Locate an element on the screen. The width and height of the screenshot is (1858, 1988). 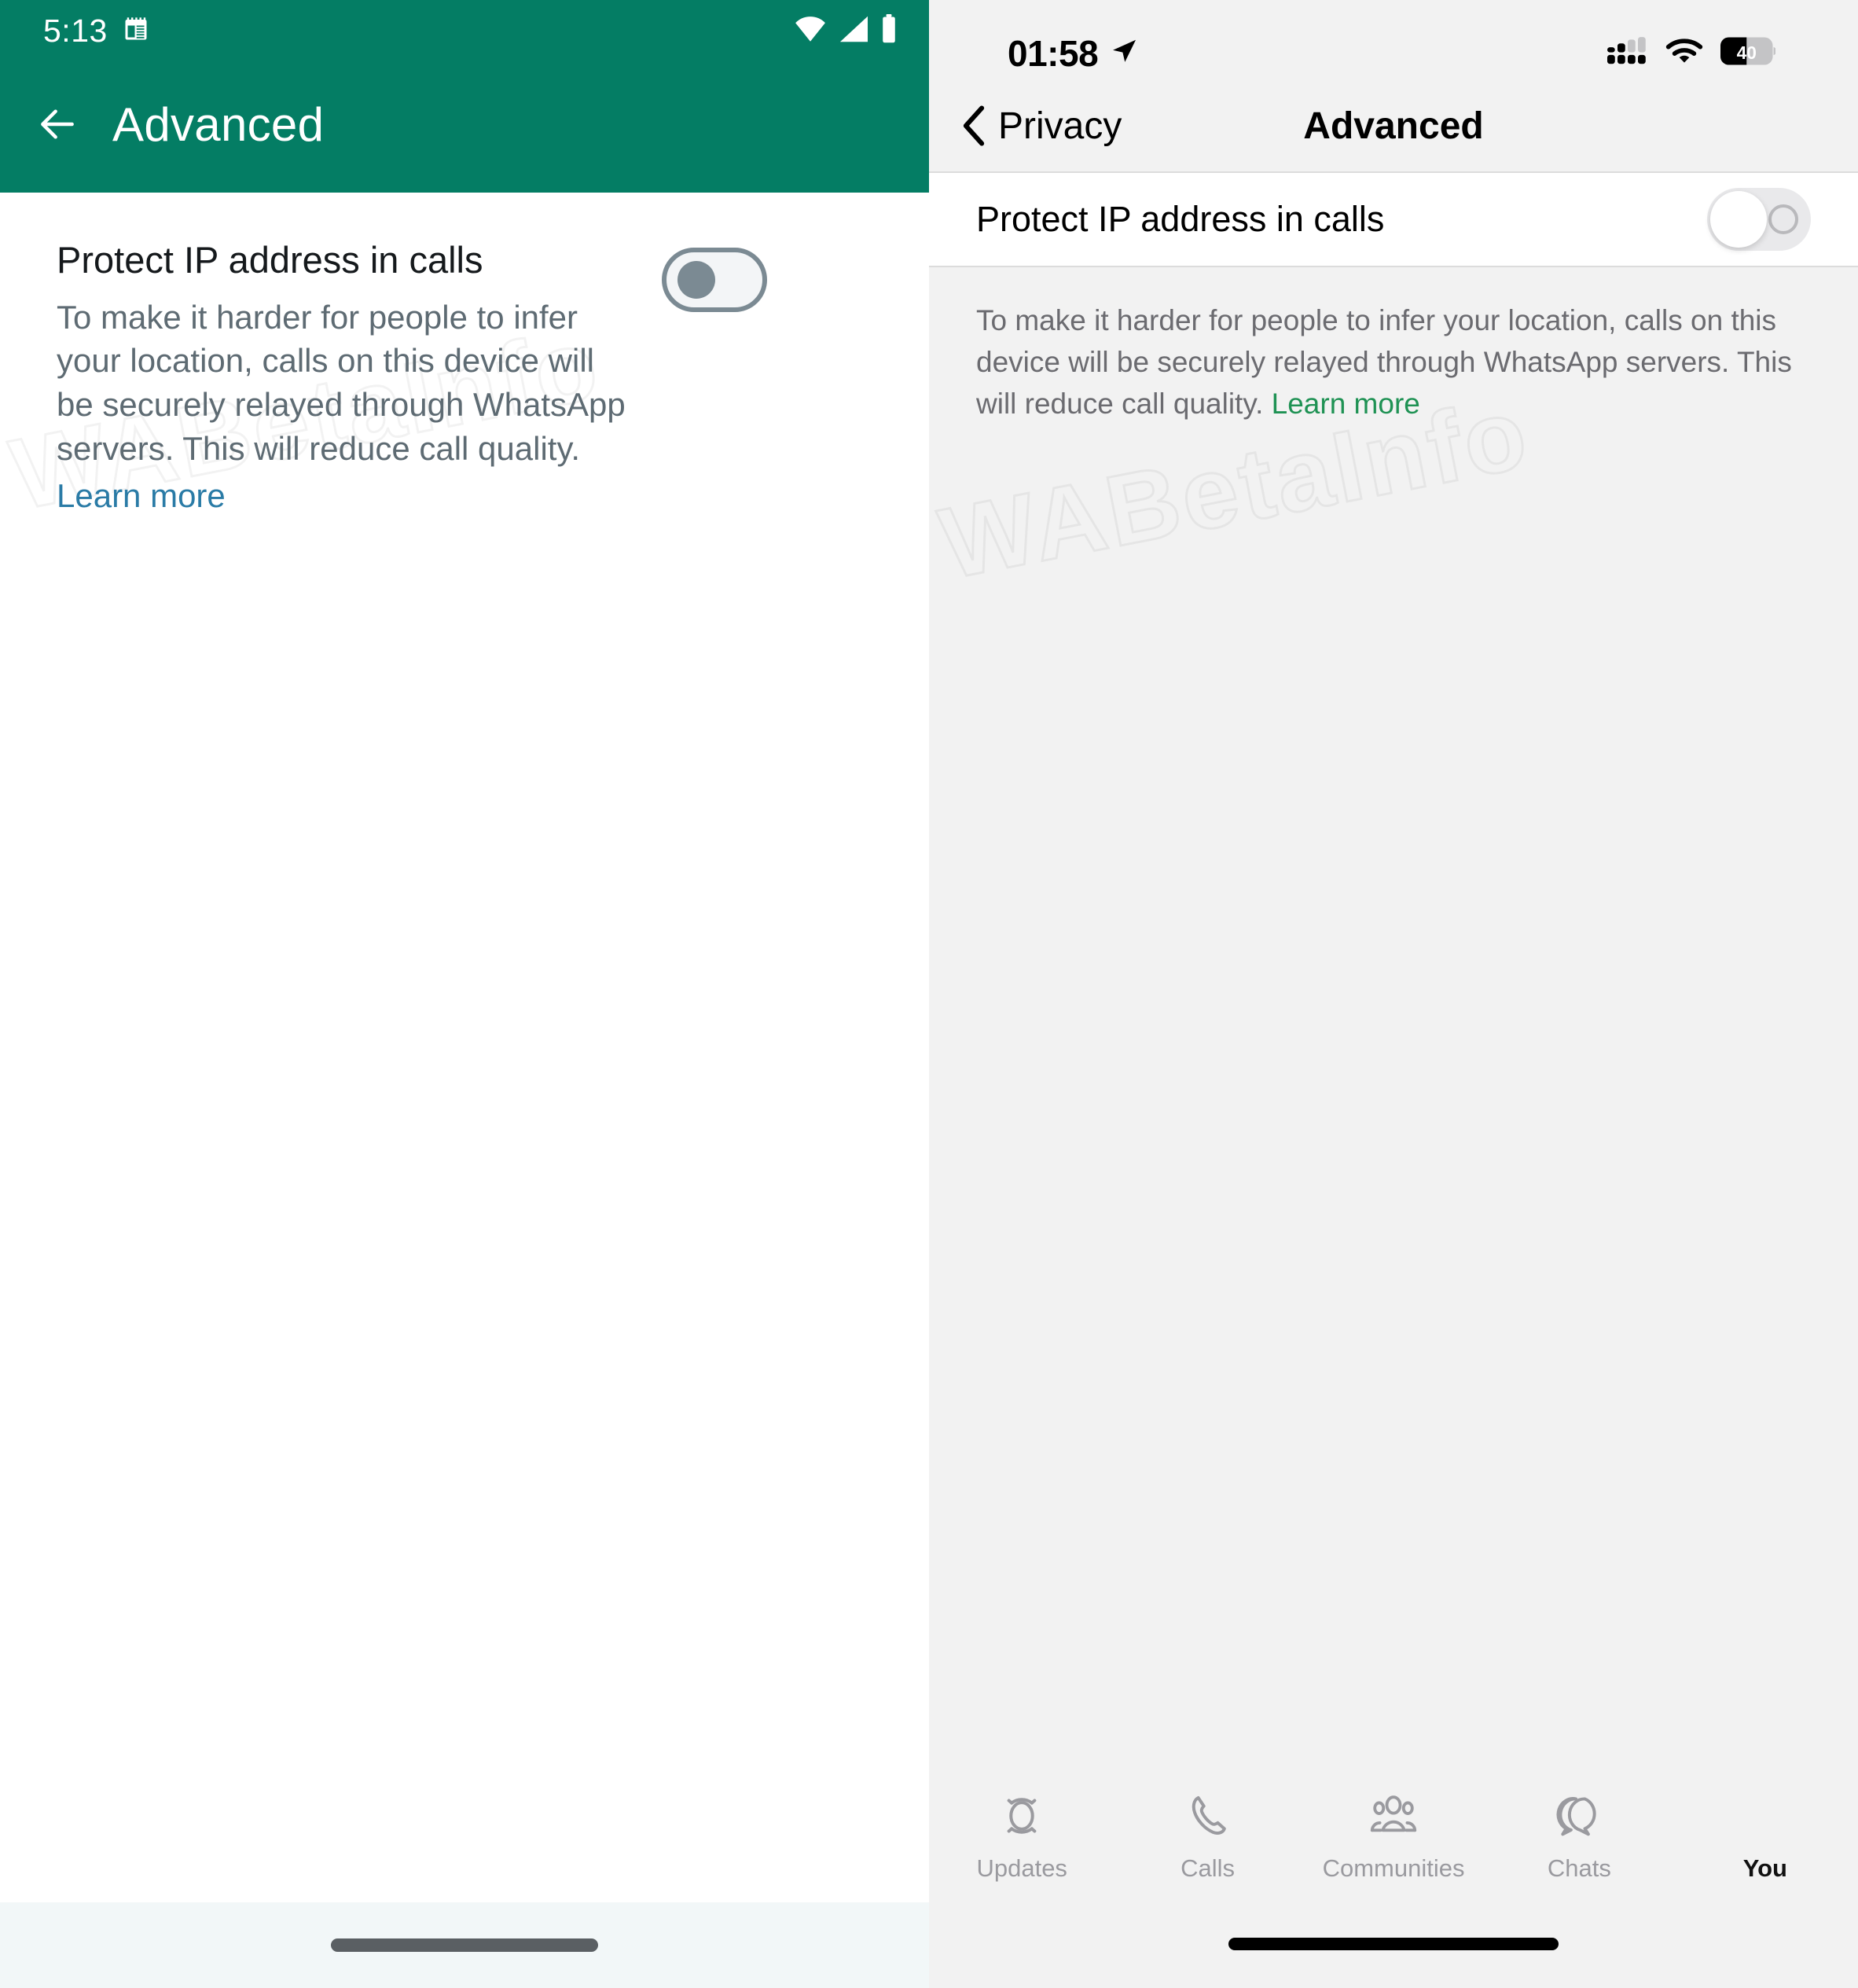
ios-back-button: Privacy is located at coordinates (1041, 126).